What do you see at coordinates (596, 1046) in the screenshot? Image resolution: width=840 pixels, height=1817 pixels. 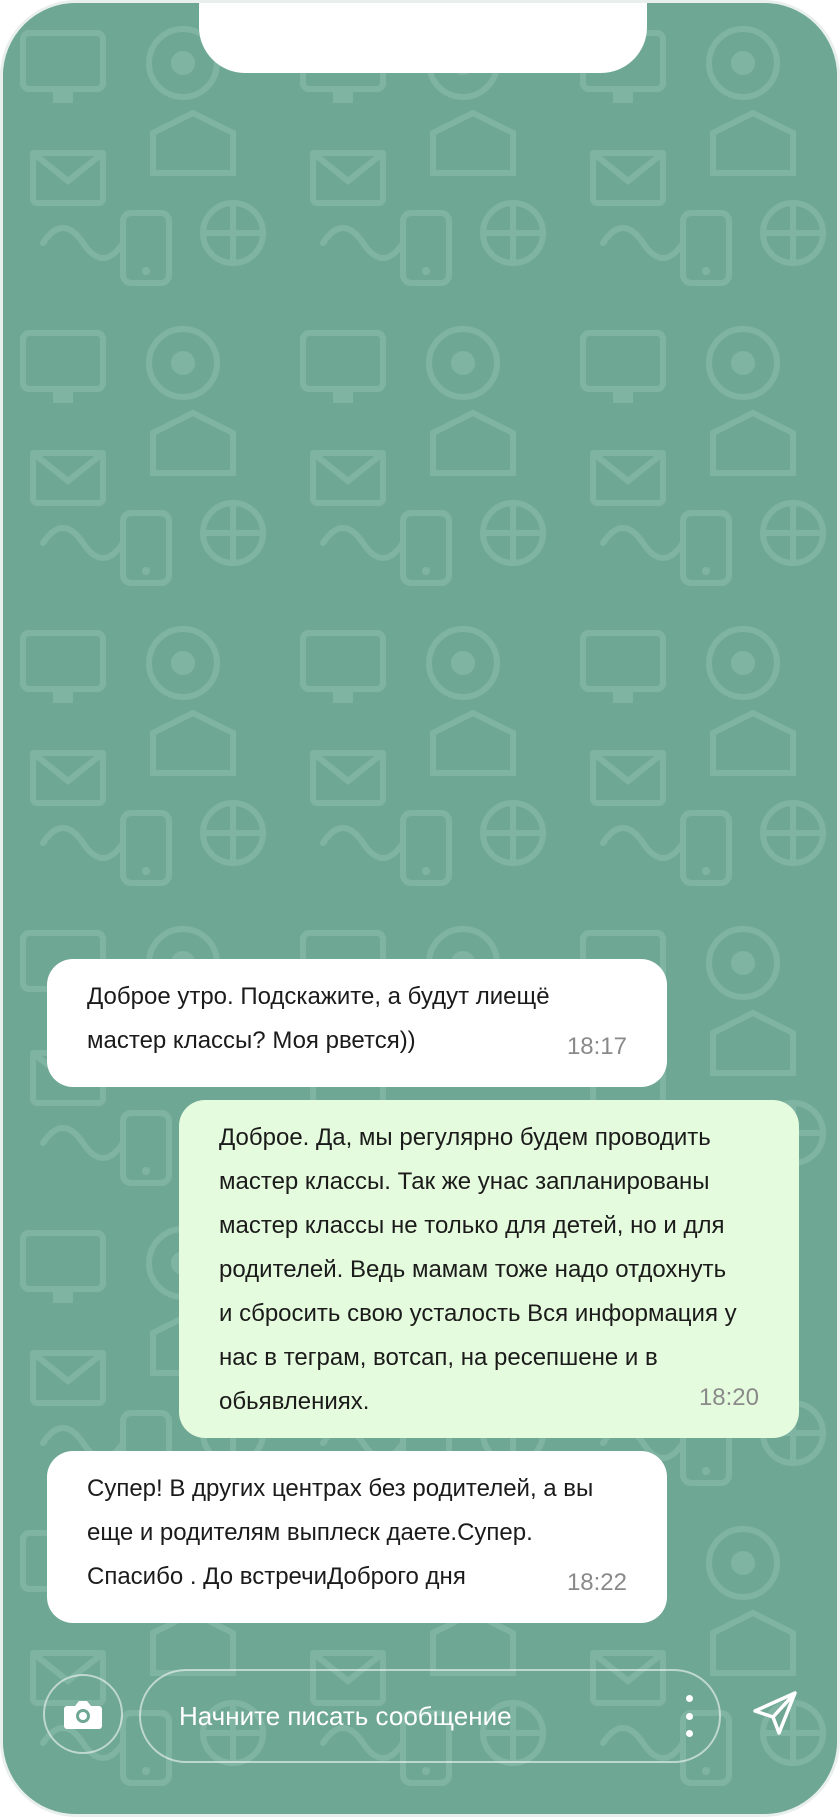 I see `message-timestamp: 18:17` at bounding box center [596, 1046].